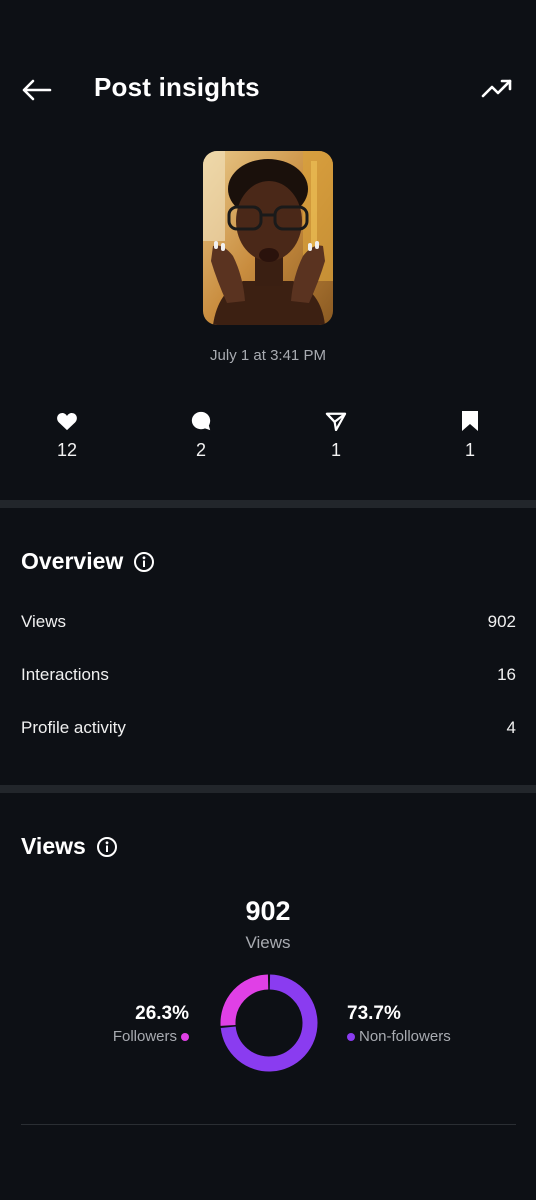 This screenshot has width=536, height=1200. I want to click on comments-count: 2, so click(200, 450).